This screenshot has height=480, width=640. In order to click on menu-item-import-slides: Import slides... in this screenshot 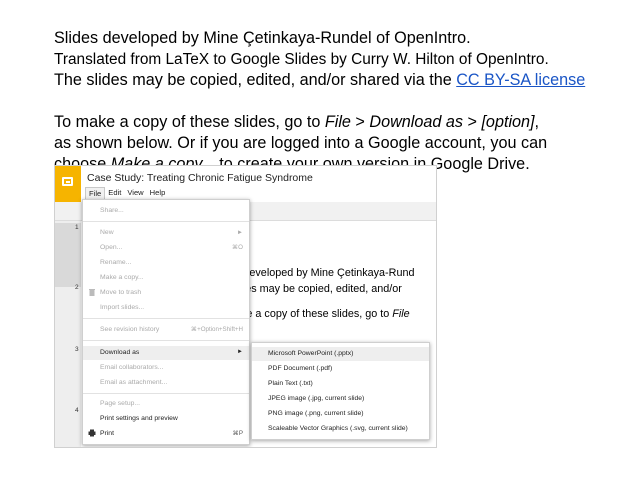, I will do `click(122, 307)`.